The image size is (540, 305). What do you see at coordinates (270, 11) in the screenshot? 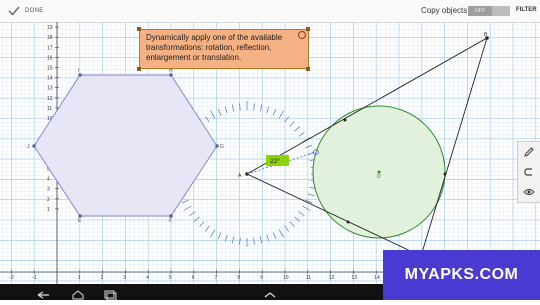
I see `top-action-bar: DONE Copy objects OFF FILTER` at bounding box center [270, 11].